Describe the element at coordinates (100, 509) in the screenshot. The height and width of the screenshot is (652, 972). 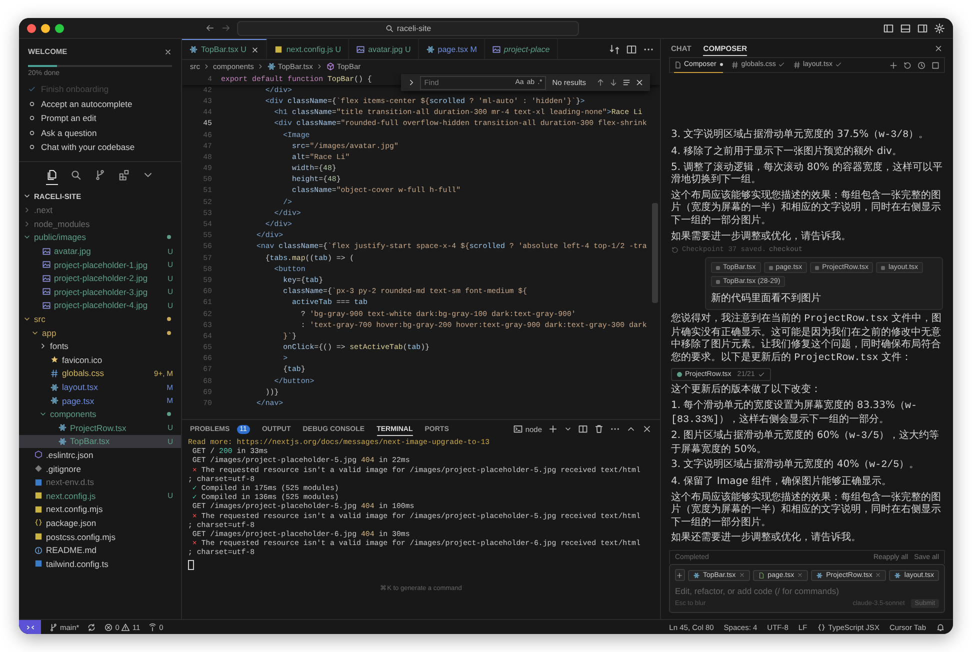
I see `file-tree-item: next.config.mjs` at that location.